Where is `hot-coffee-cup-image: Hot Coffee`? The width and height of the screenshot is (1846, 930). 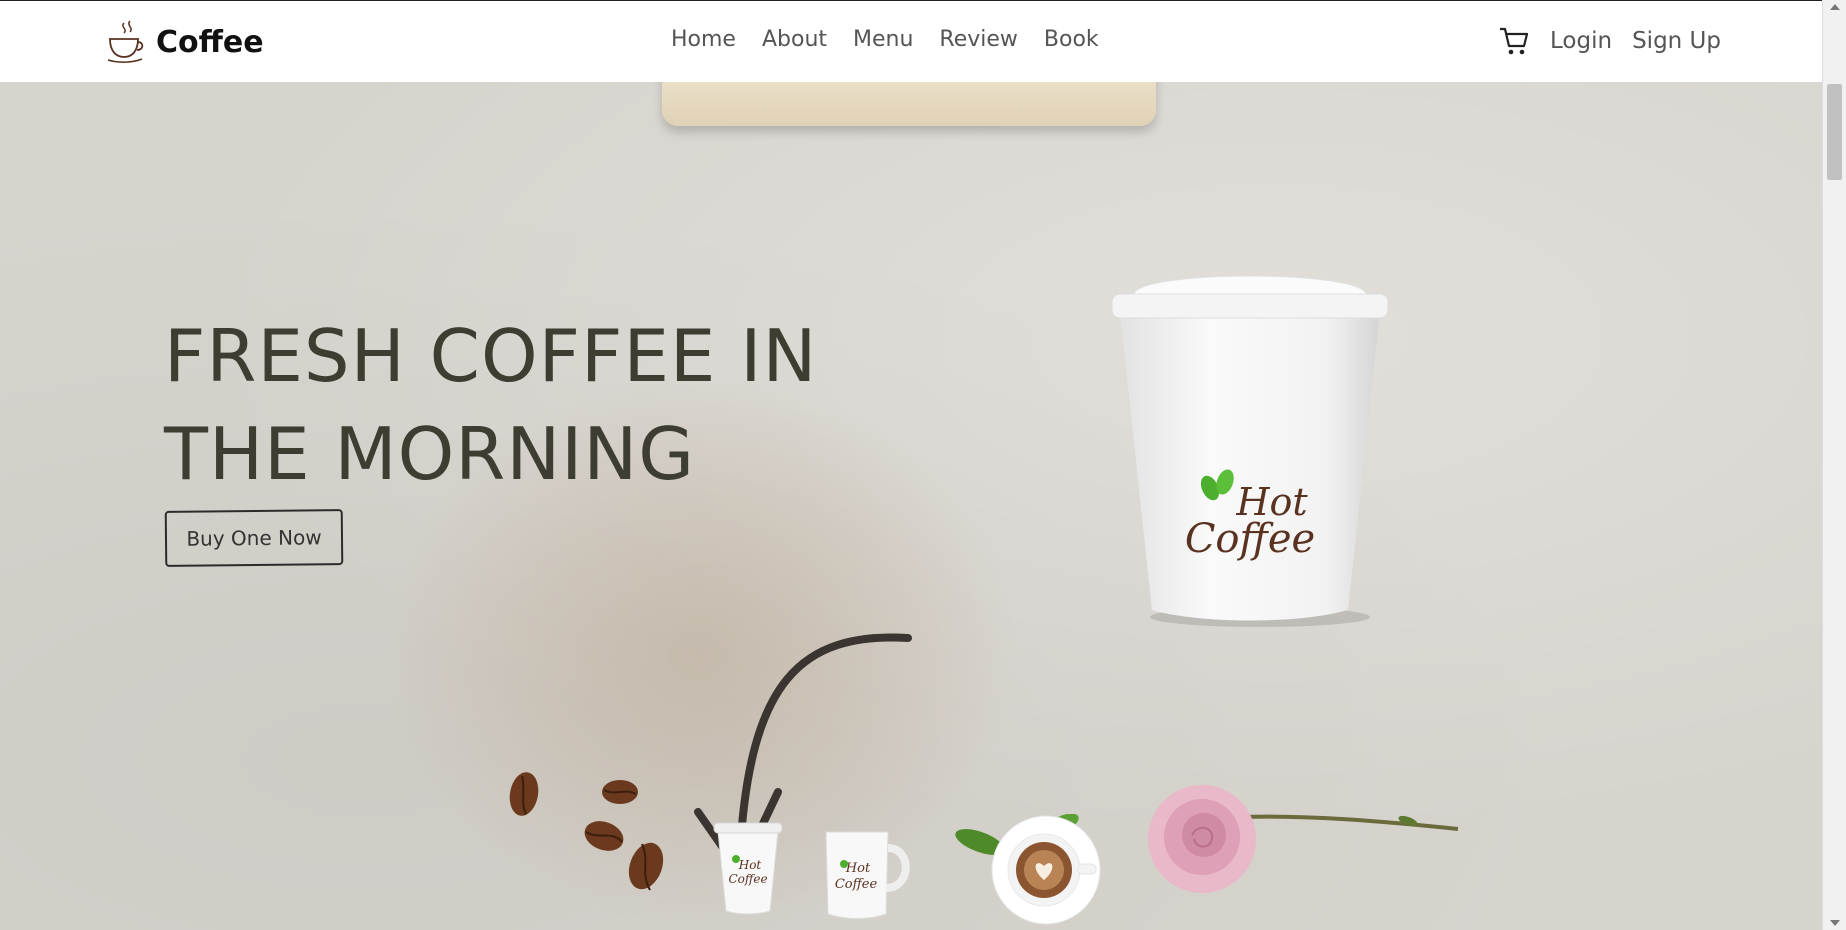
hot-coffee-cup-image: Hot Coffee is located at coordinates (1250, 451).